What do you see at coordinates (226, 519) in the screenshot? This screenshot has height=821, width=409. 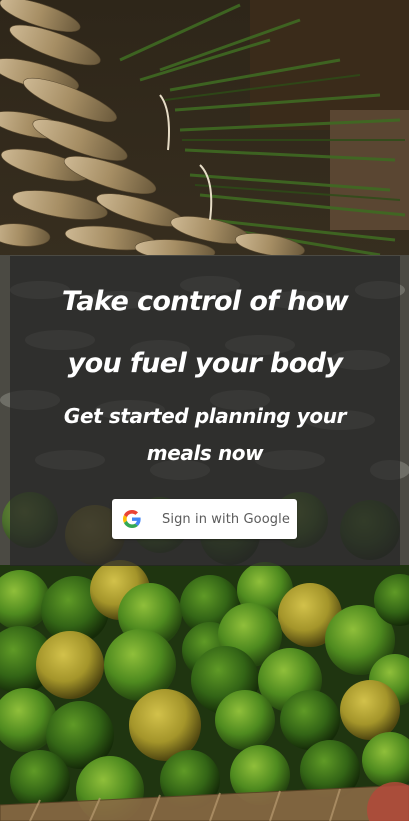 I see `google-sign-in-label: Sign in with Google` at bounding box center [226, 519].